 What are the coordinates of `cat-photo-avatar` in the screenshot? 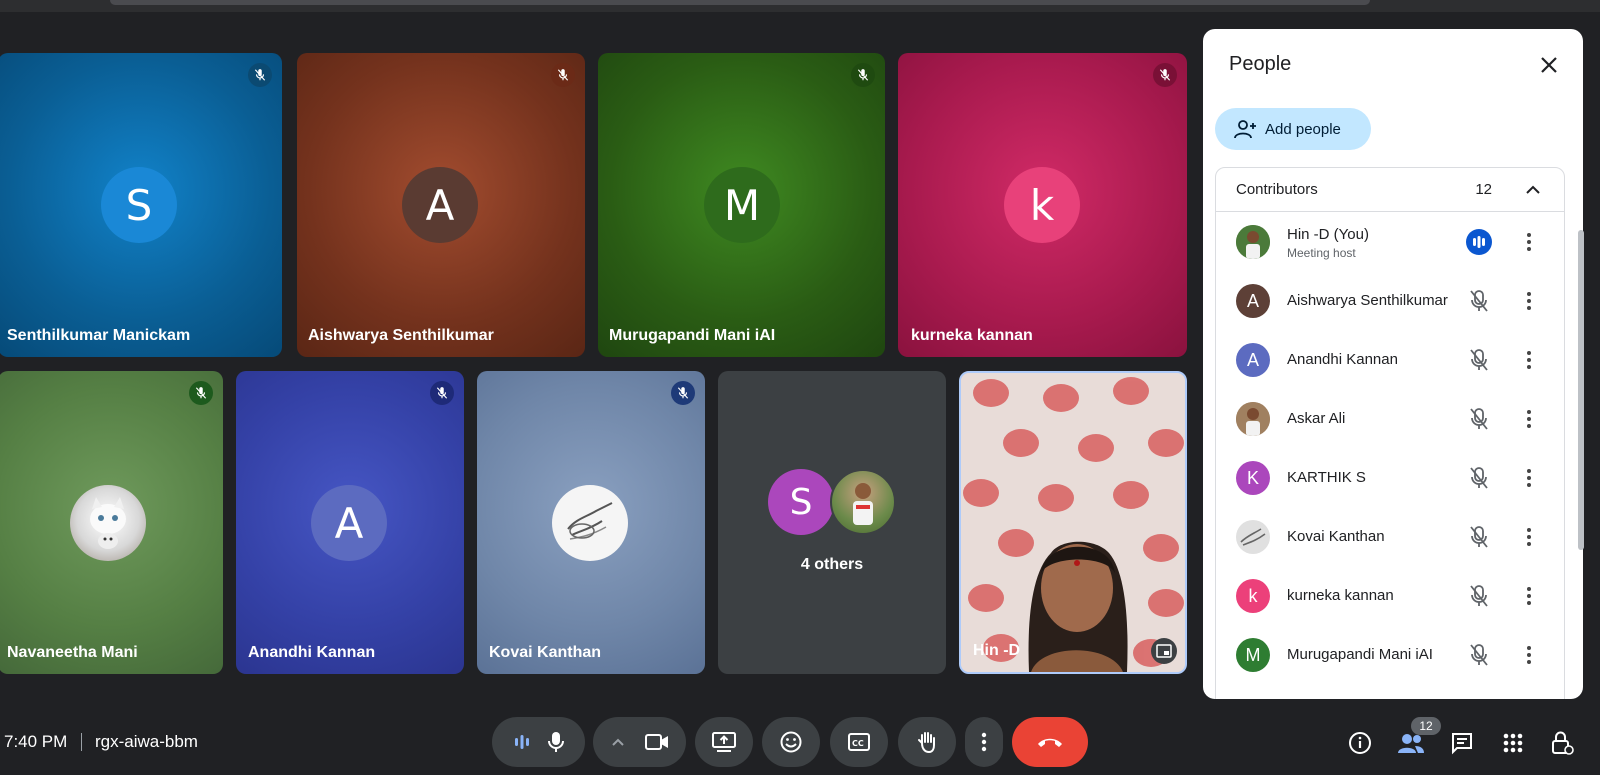 It's located at (108, 523).